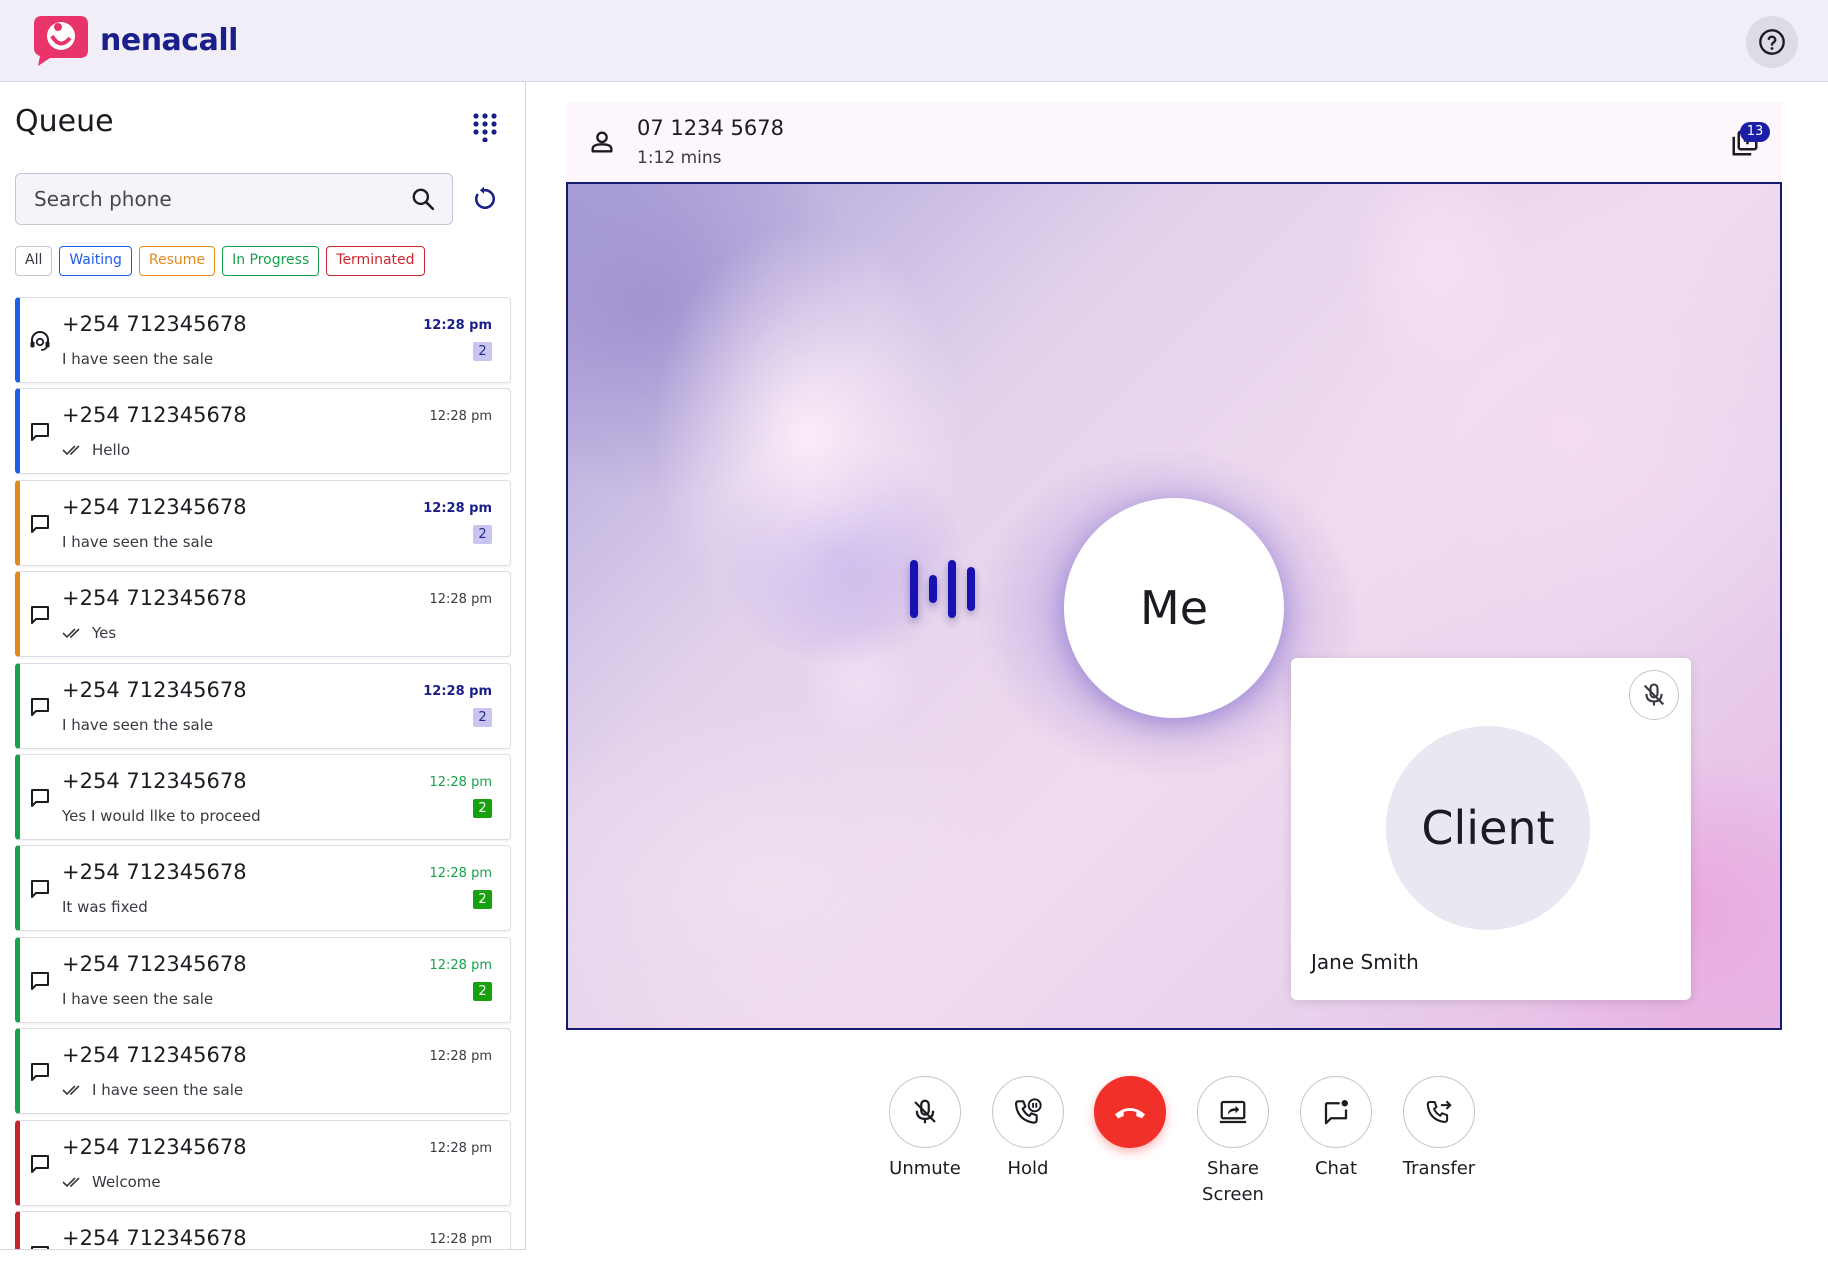 The height and width of the screenshot is (1284, 1828). Describe the element at coordinates (1028, 1112) in the screenshot. I see `hold-button` at that location.